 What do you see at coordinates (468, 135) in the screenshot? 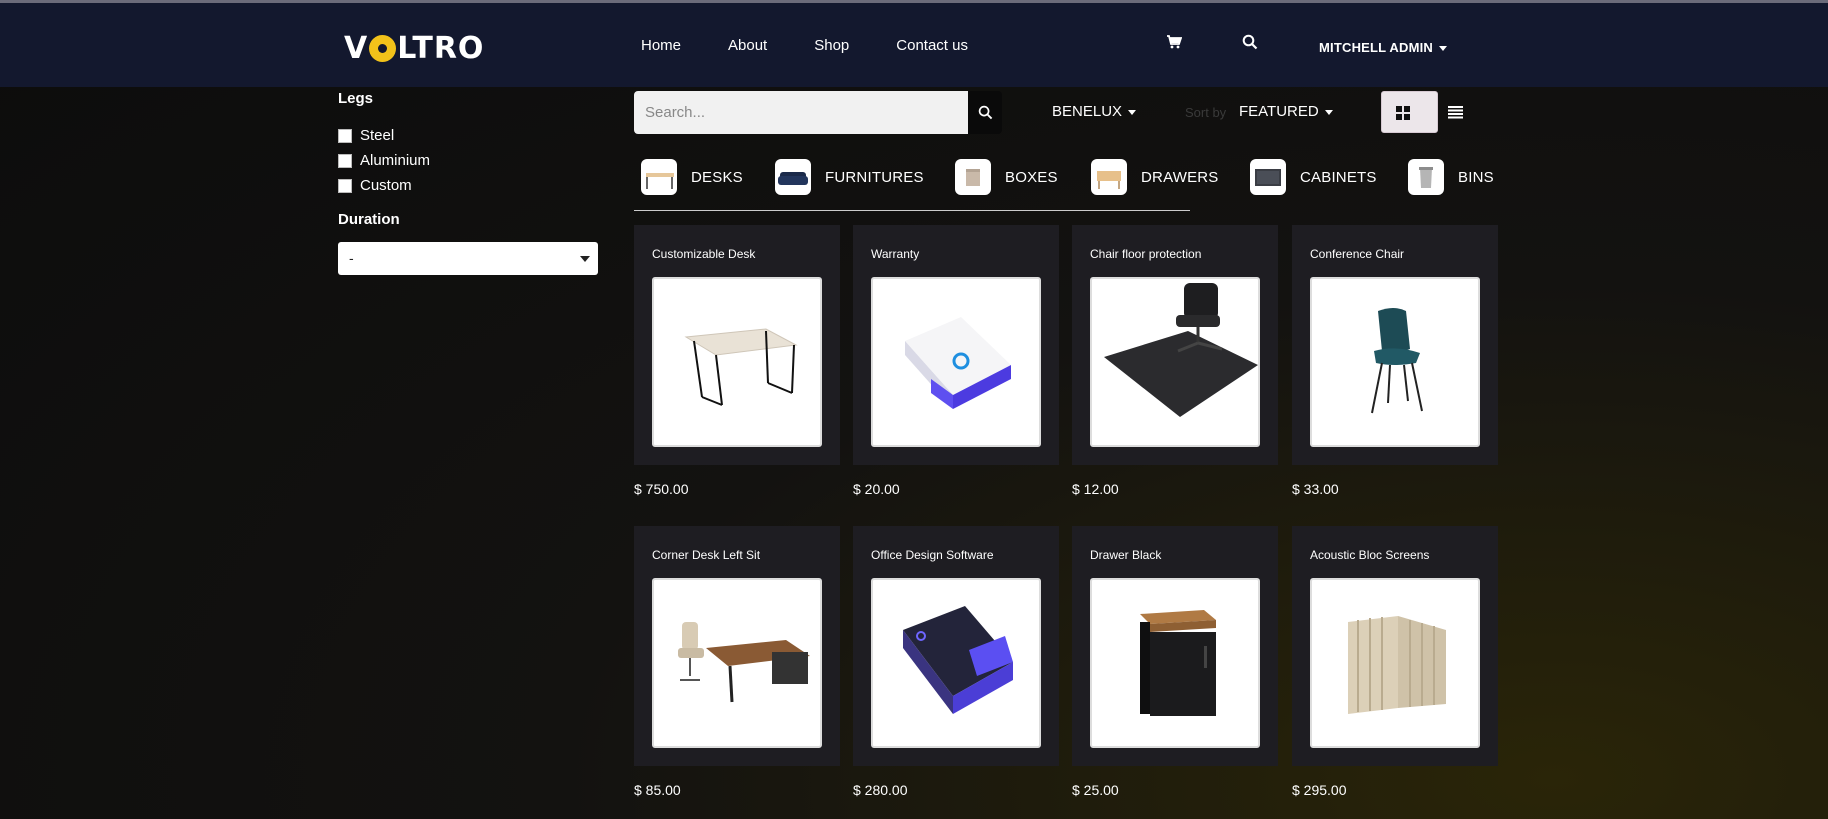
I see `legs-option-steel: Steel` at bounding box center [468, 135].